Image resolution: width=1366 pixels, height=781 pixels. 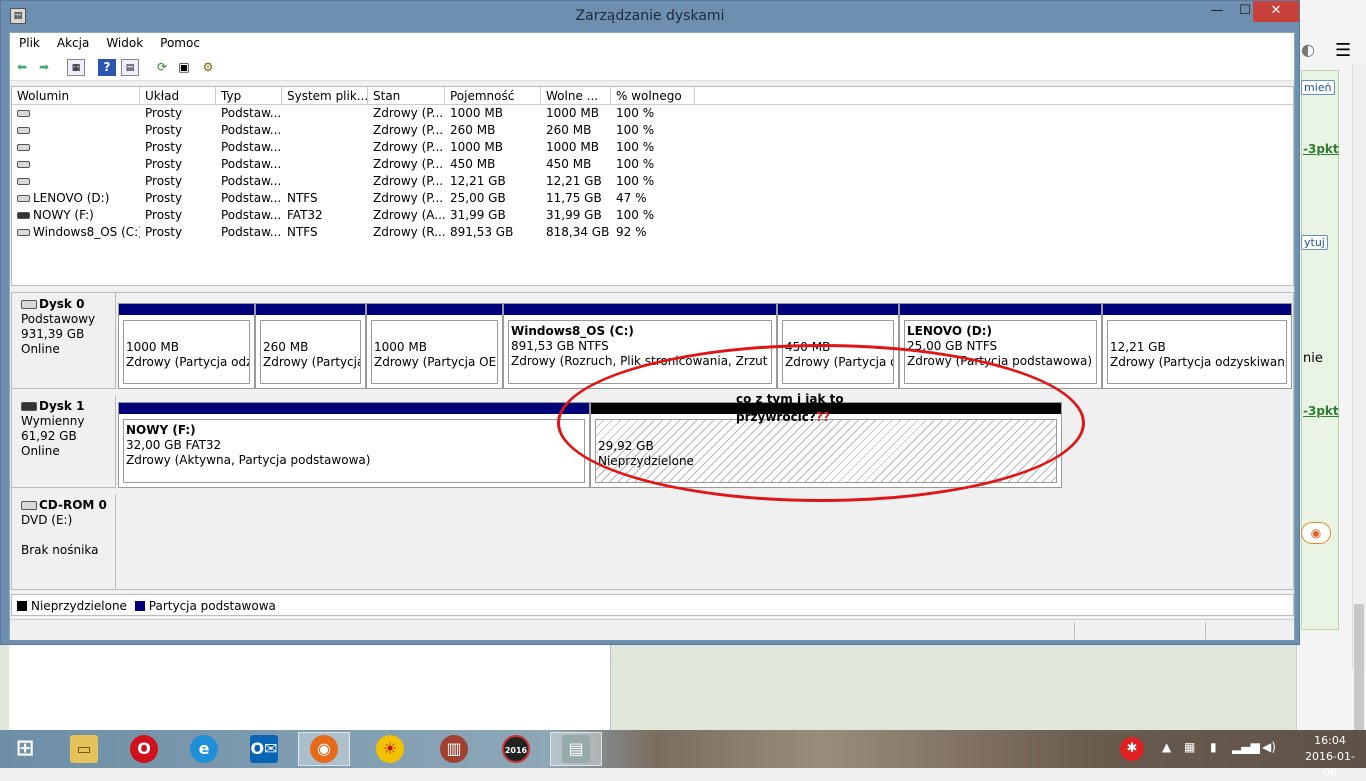 What do you see at coordinates (1321, 149) in the screenshot?
I see `background-link-1: -3pkt` at bounding box center [1321, 149].